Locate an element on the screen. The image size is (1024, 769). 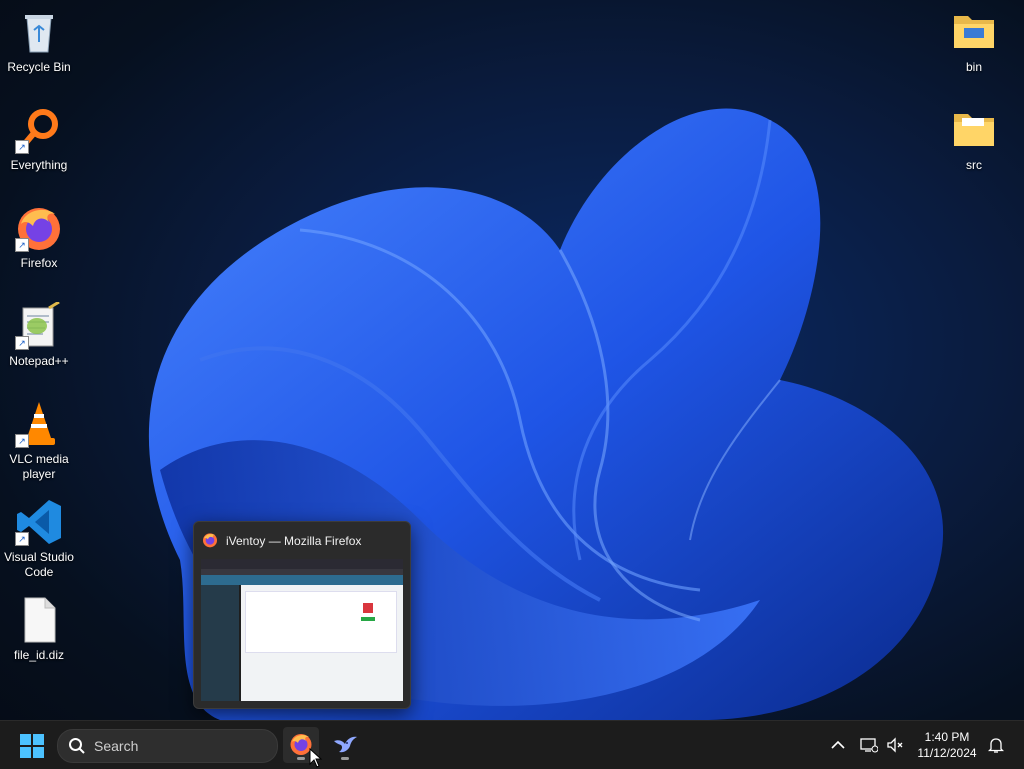
desktop-icon-vlc: ↗ VLC media player is located at coordinates (39, 441).